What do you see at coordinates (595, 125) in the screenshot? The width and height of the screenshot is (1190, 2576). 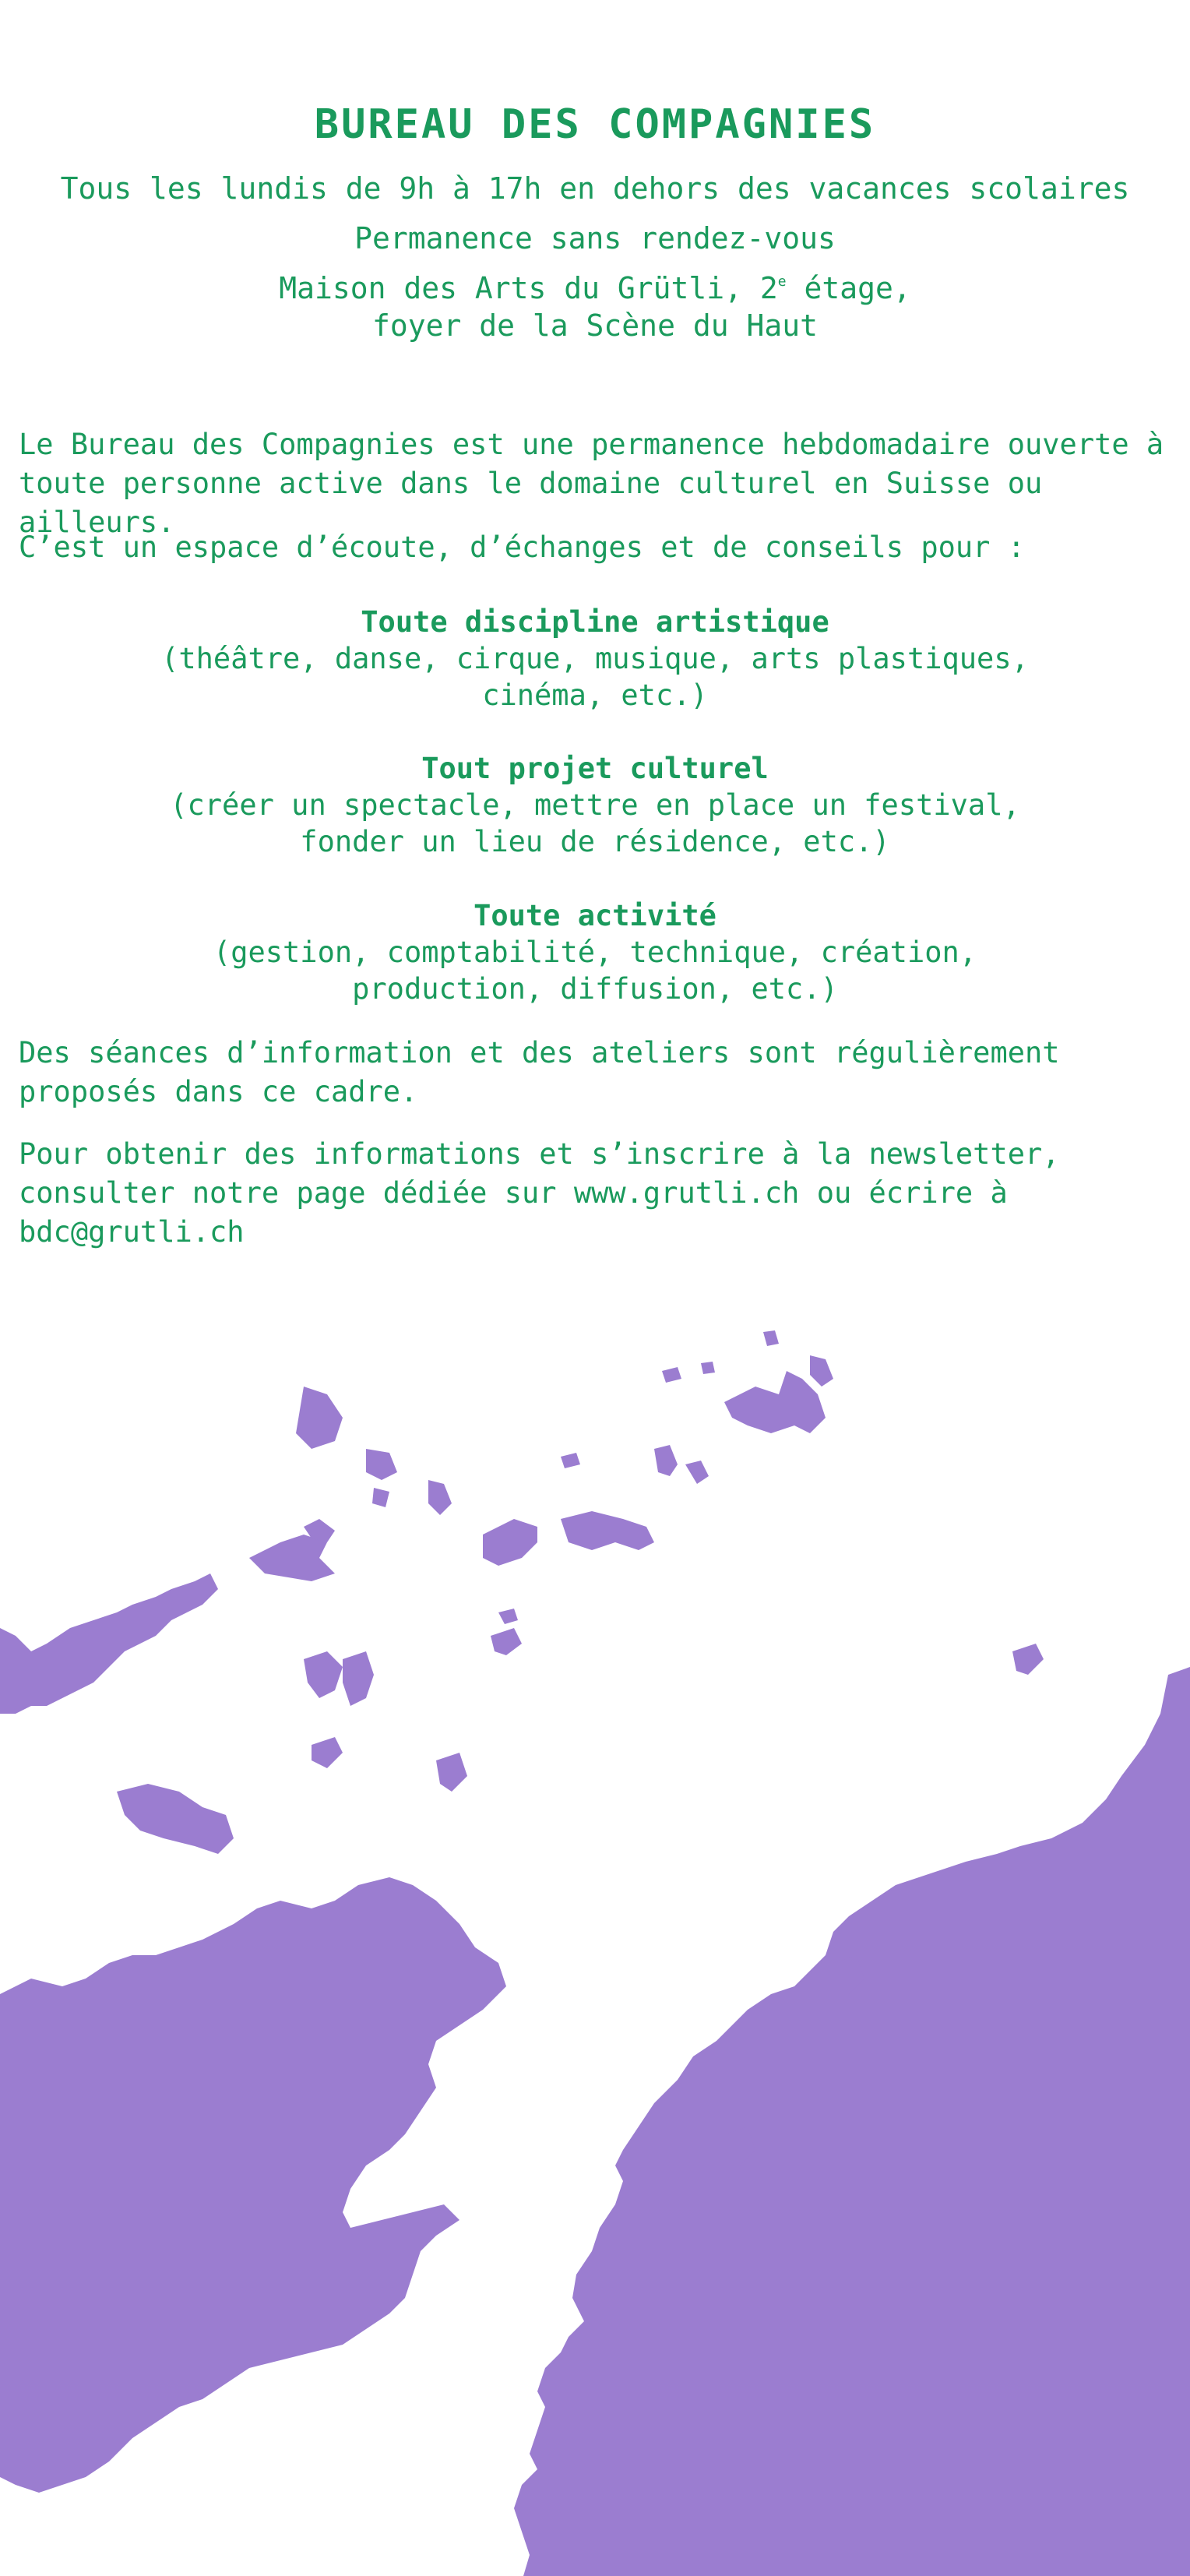 I see `page-title: BUREAU DES COMPAGNIES` at bounding box center [595, 125].